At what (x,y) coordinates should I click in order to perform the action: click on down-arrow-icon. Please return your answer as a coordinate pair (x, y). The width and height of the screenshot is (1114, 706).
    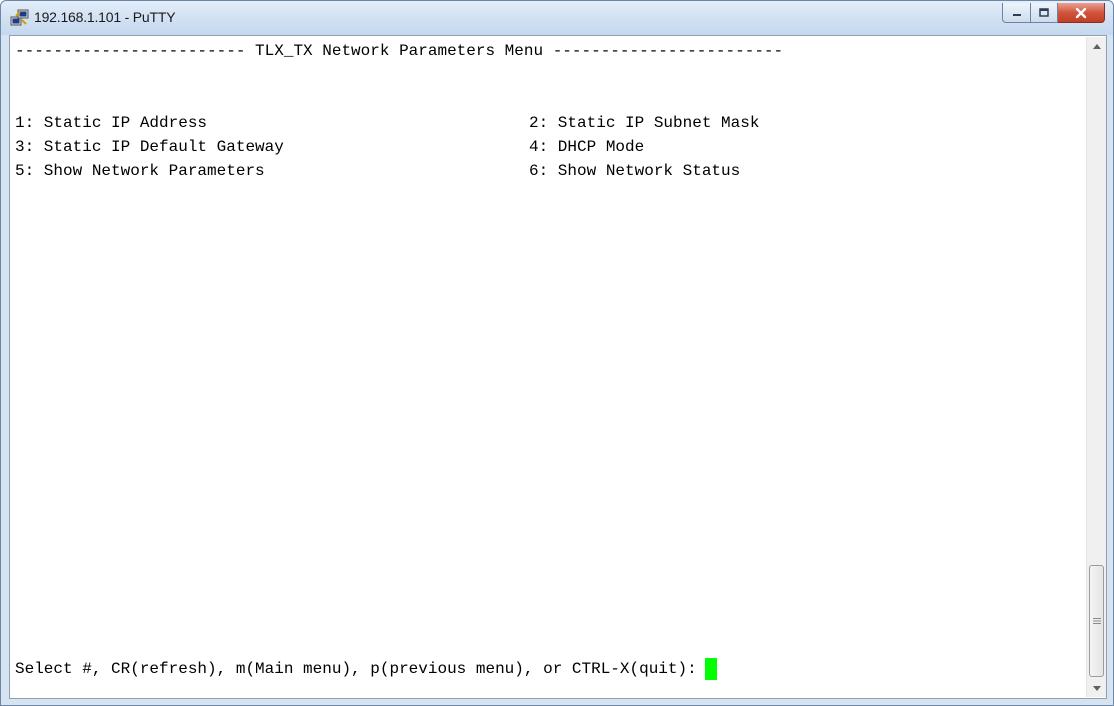
    Looking at the image, I should click on (1097, 688).